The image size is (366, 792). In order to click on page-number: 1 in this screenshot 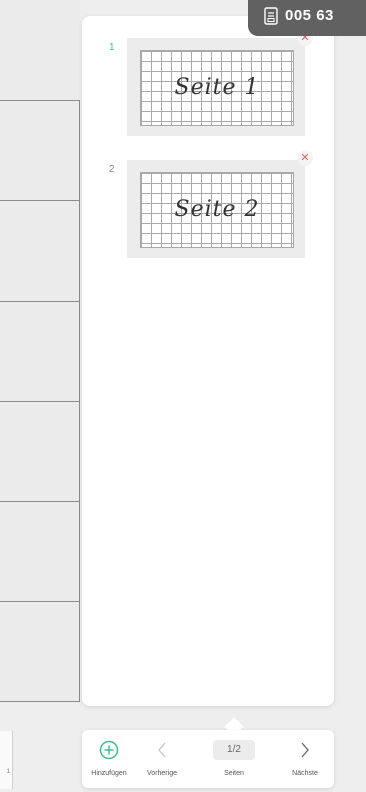, I will do `click(112, 47)`.